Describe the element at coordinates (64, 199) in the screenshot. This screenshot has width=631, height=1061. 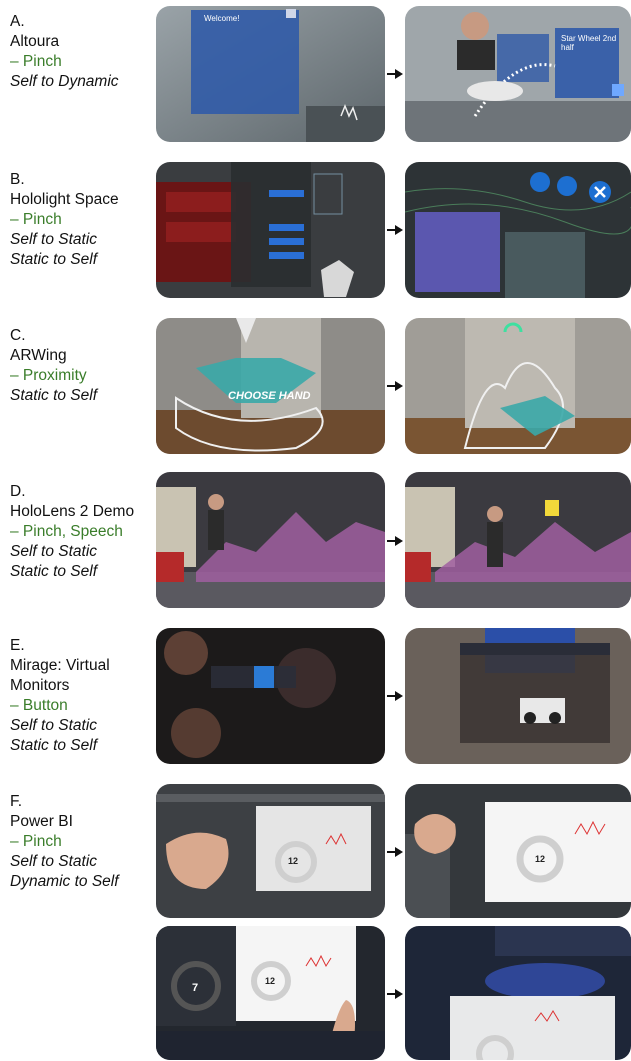
I see `label-title: Hololight Space` at that location.